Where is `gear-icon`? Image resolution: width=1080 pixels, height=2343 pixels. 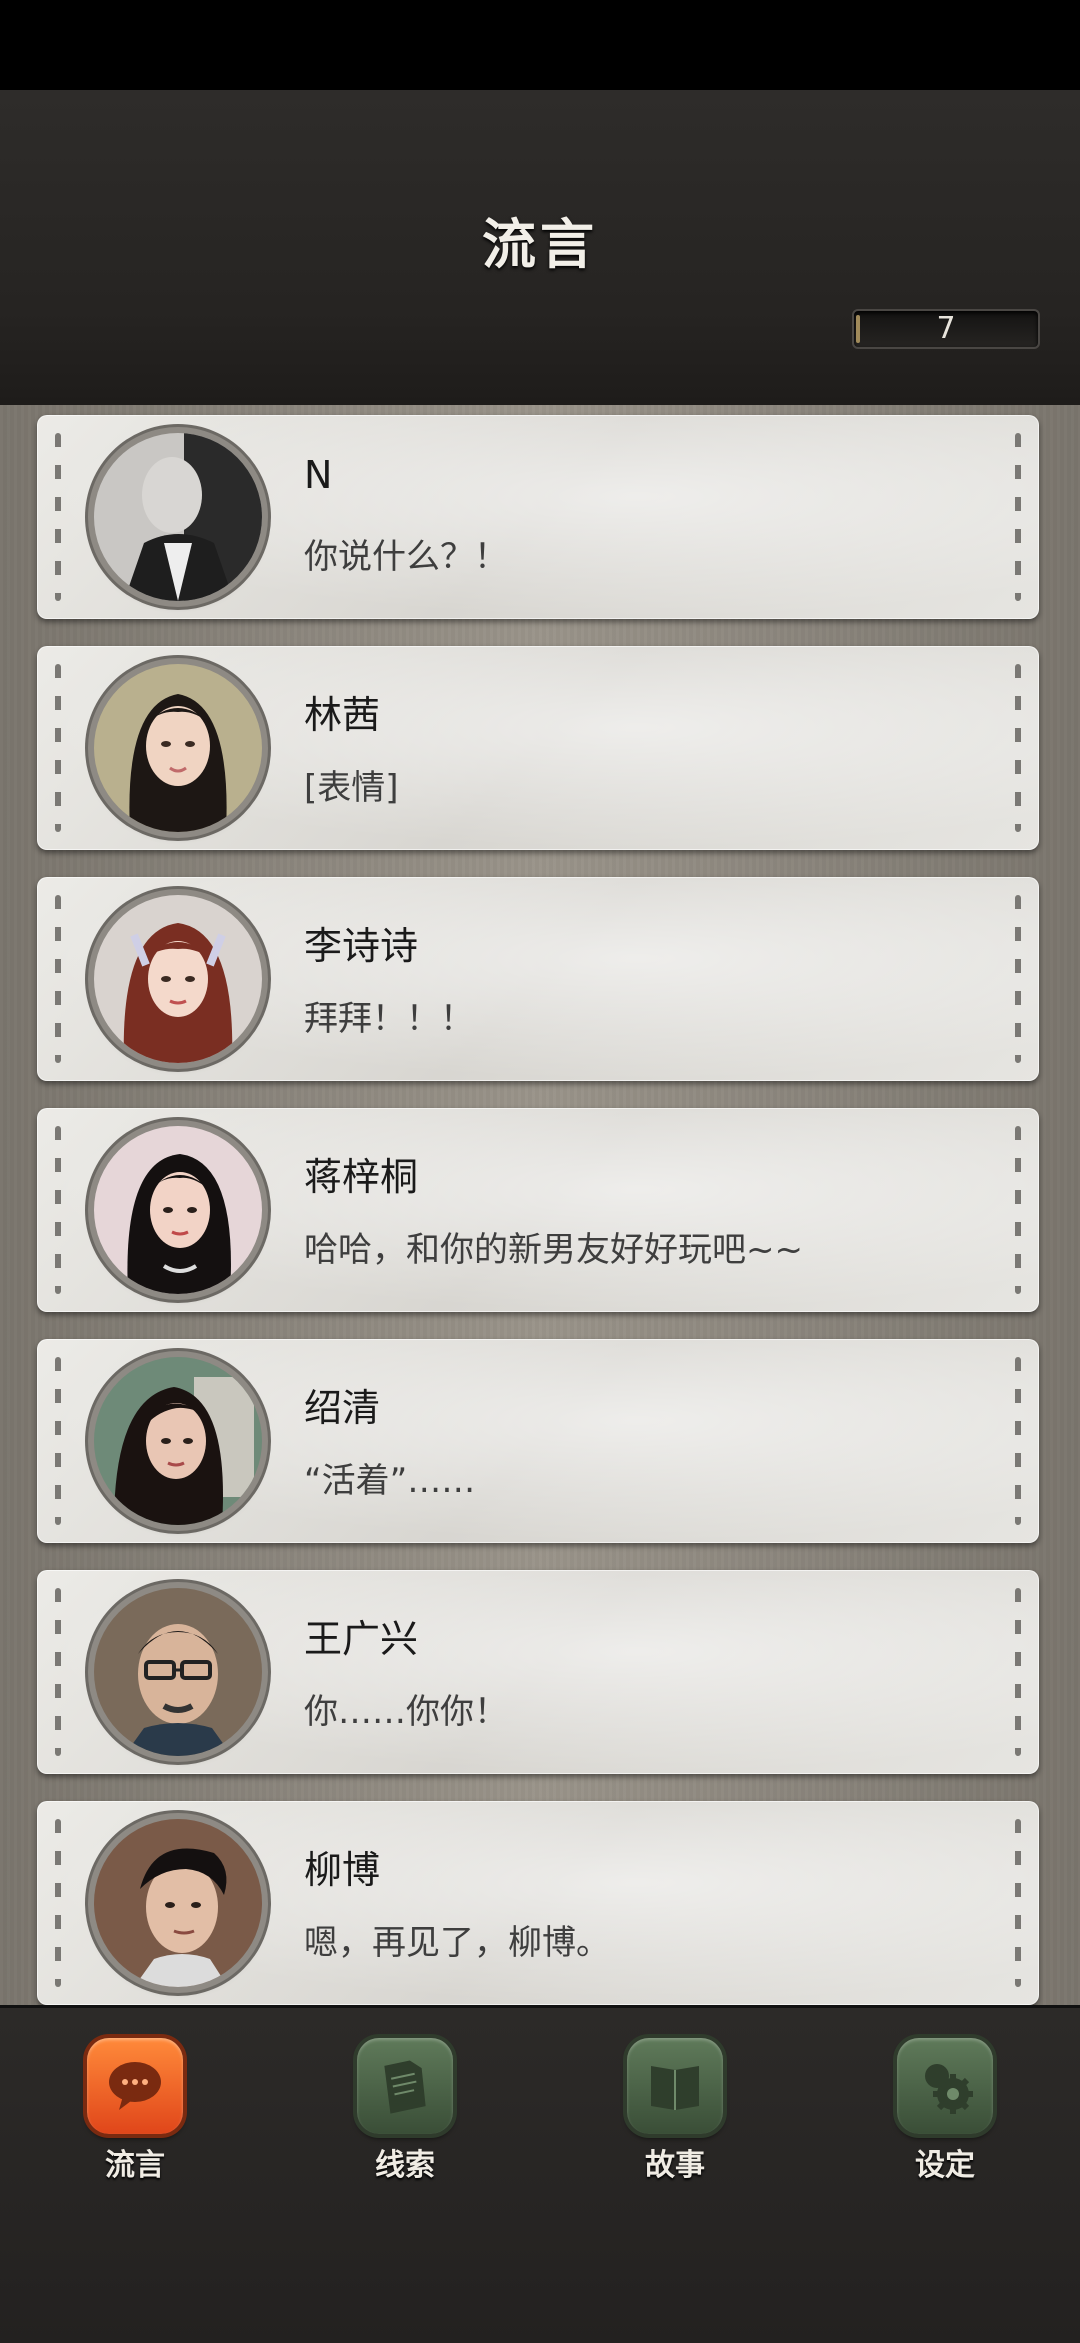
gear-icon is located at coordinates (945, 2086).